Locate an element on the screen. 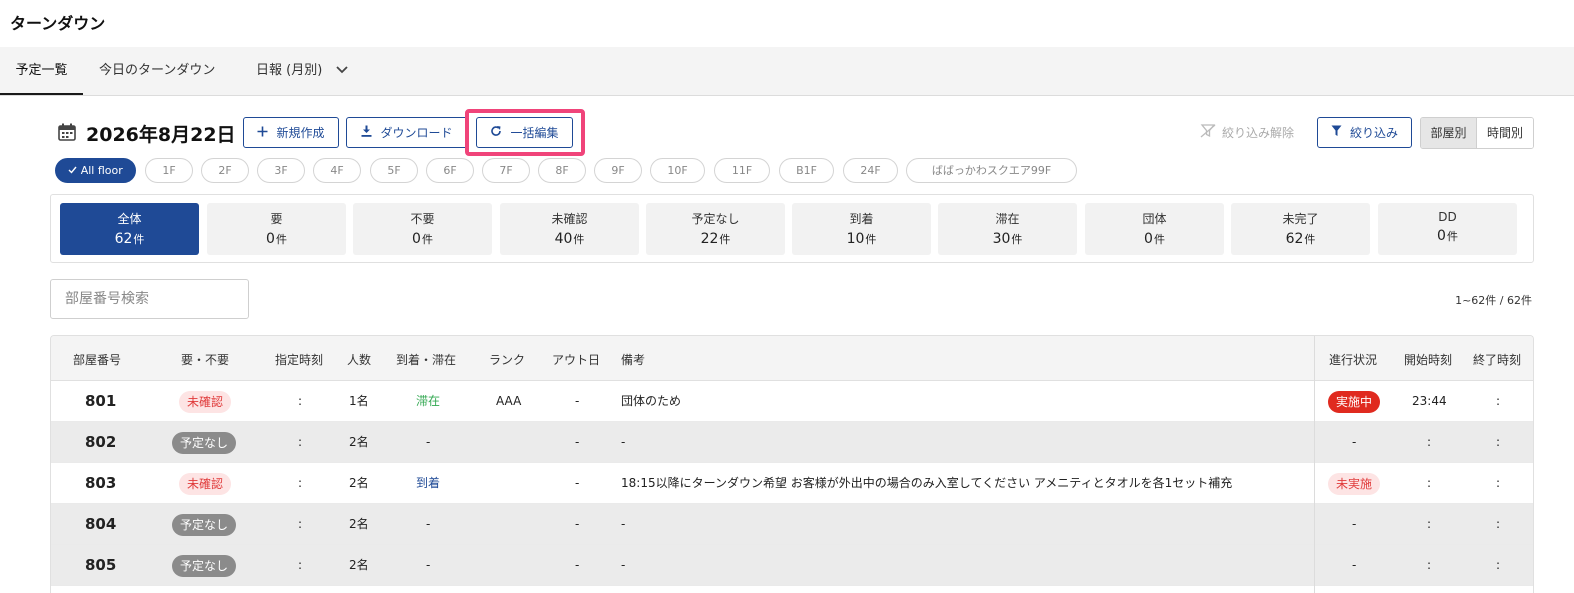  download-button-label: ダウンロード is located at coordinates (416, 133).